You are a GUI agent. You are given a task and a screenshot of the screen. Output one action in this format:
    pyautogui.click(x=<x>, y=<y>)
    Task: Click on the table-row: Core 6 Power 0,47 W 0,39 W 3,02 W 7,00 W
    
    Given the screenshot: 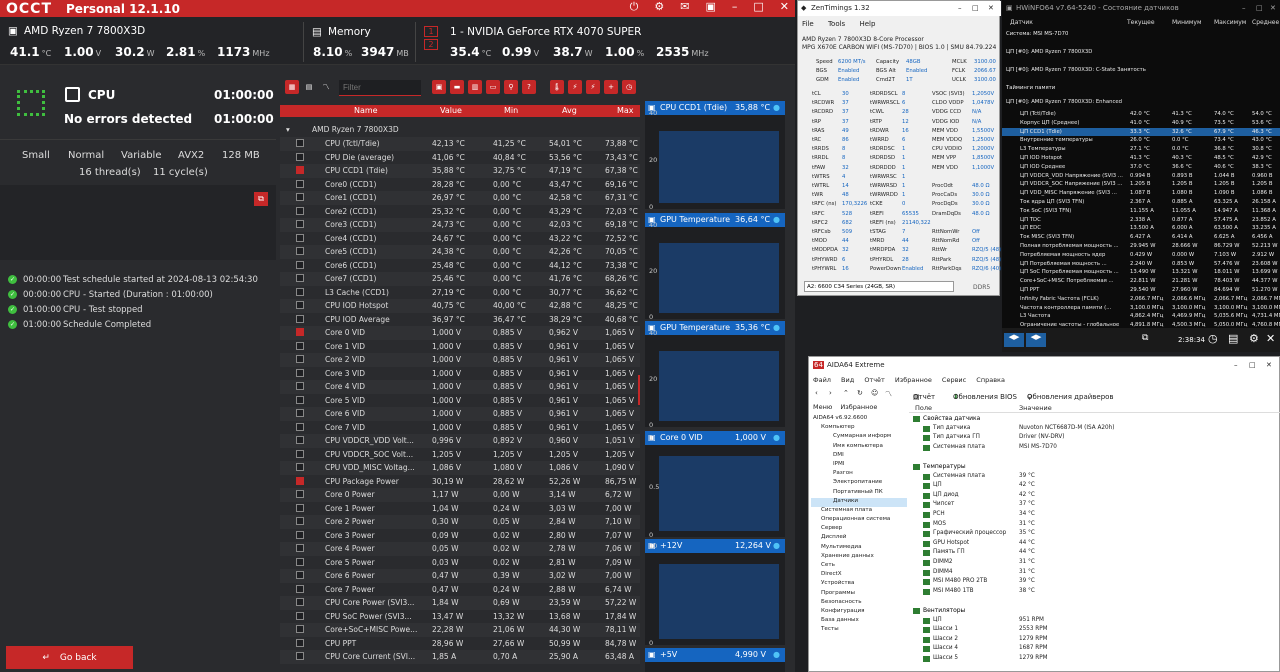 What is the action you would take?
    pyautogui.click(x=460, y=576)
    